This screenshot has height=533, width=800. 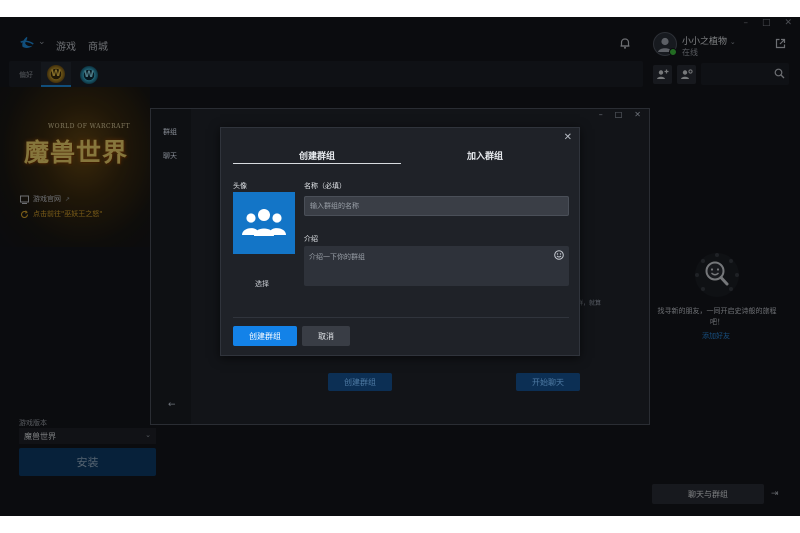 What do you see at coordinates (172, 405) in the screenshot?
I see `back-icon: ←` at bounding box center [172, 405].